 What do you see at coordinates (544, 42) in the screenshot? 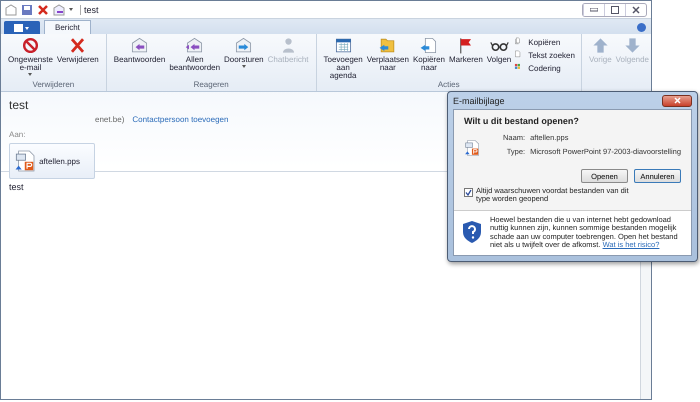
I see `ribbon-button: Kopiëren` at bounding box center [544, 42].